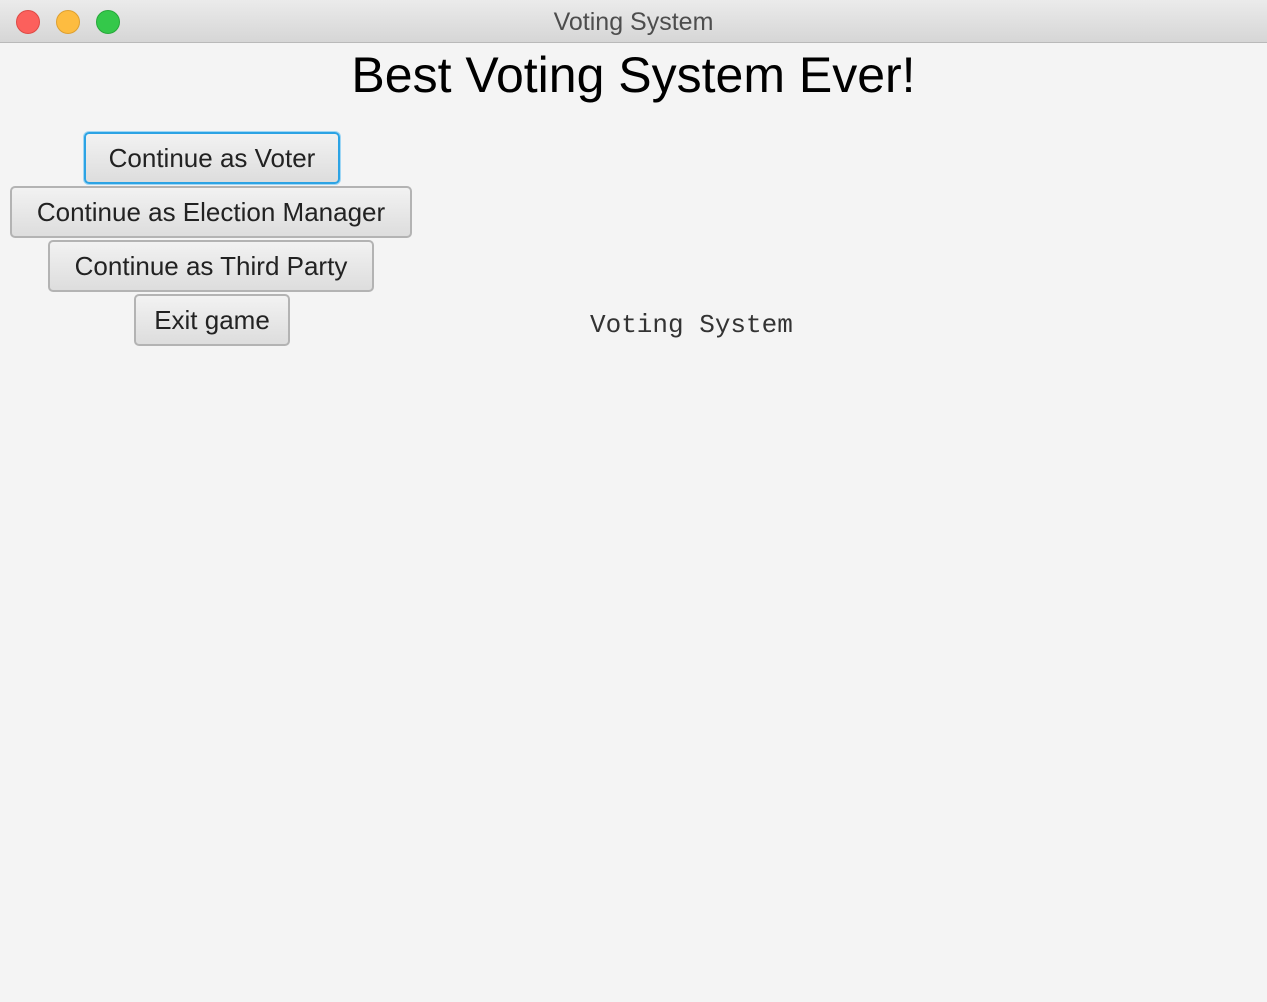  I want to click on window-titlebar: Voting System, so click(633, 21).